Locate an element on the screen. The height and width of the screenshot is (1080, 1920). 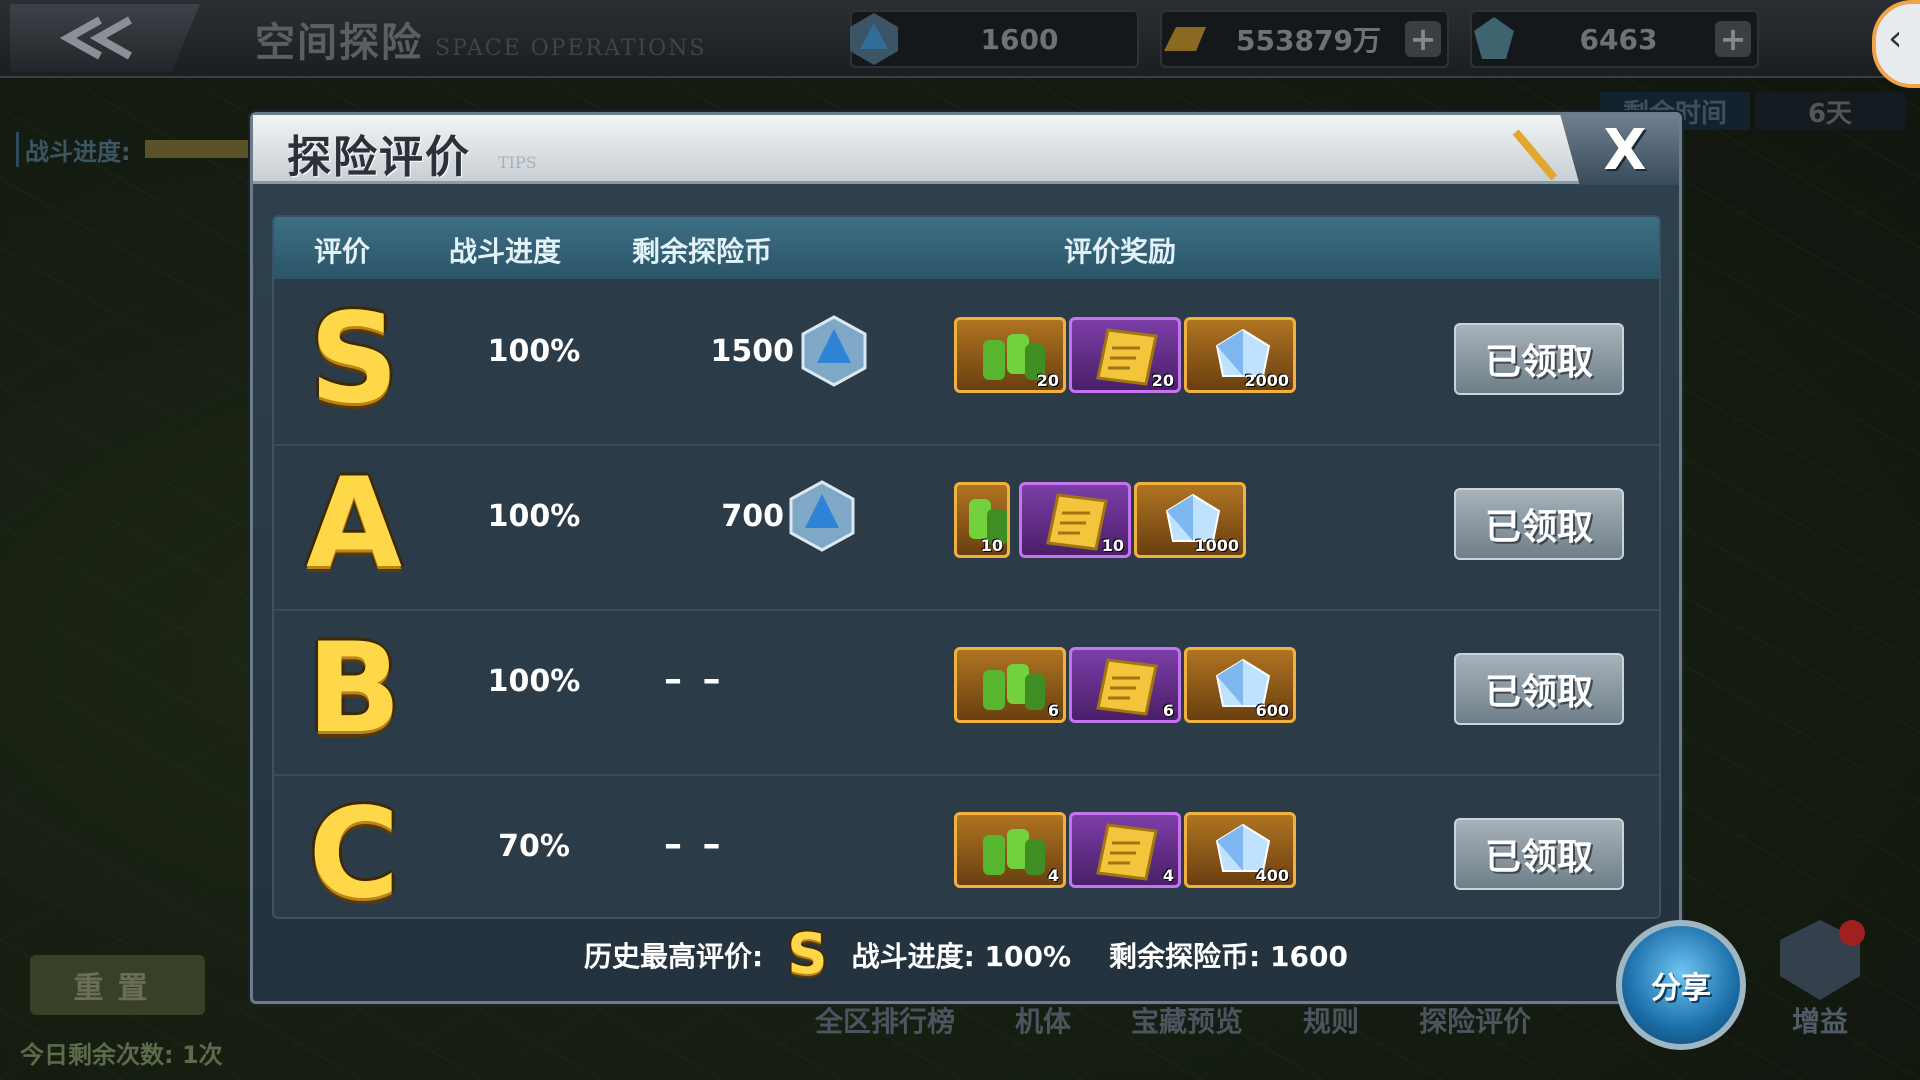
boost-button: 增益 is located at coordinates (1820, 980).